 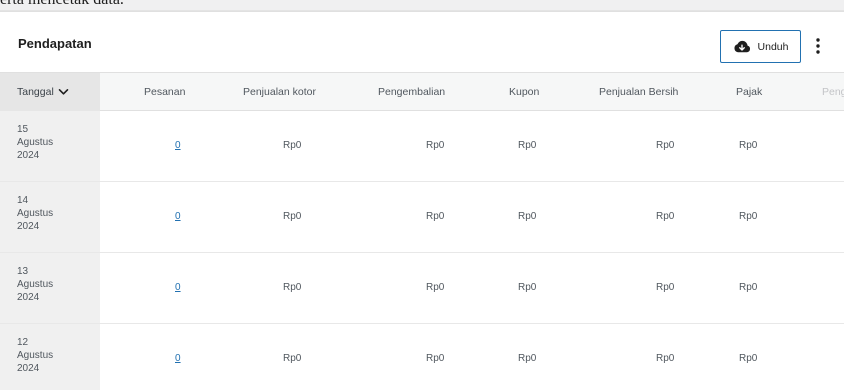 I want to click on date-cell: 13 Agustus 2024, so click(x=50, y=288).